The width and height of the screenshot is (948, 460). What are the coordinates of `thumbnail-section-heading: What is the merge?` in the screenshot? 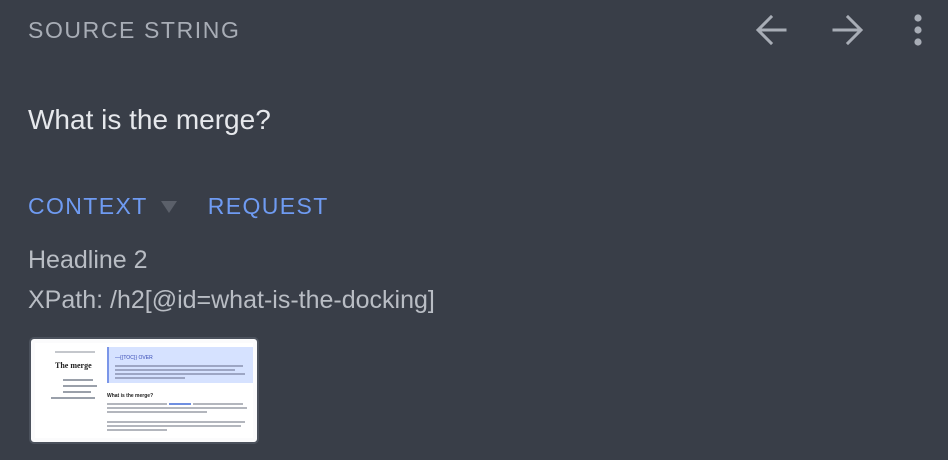 It's located at (130, 396).